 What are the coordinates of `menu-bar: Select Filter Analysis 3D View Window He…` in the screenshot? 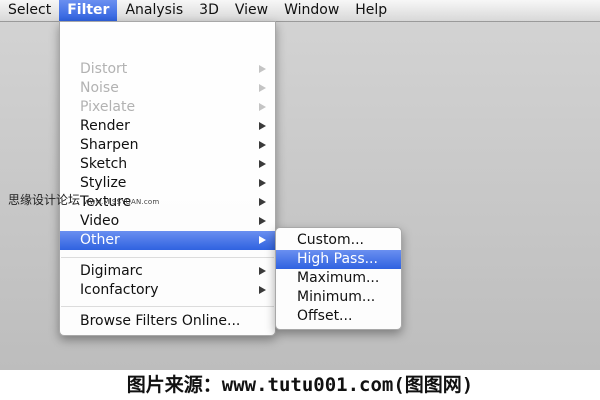 It's located at (300, 11).